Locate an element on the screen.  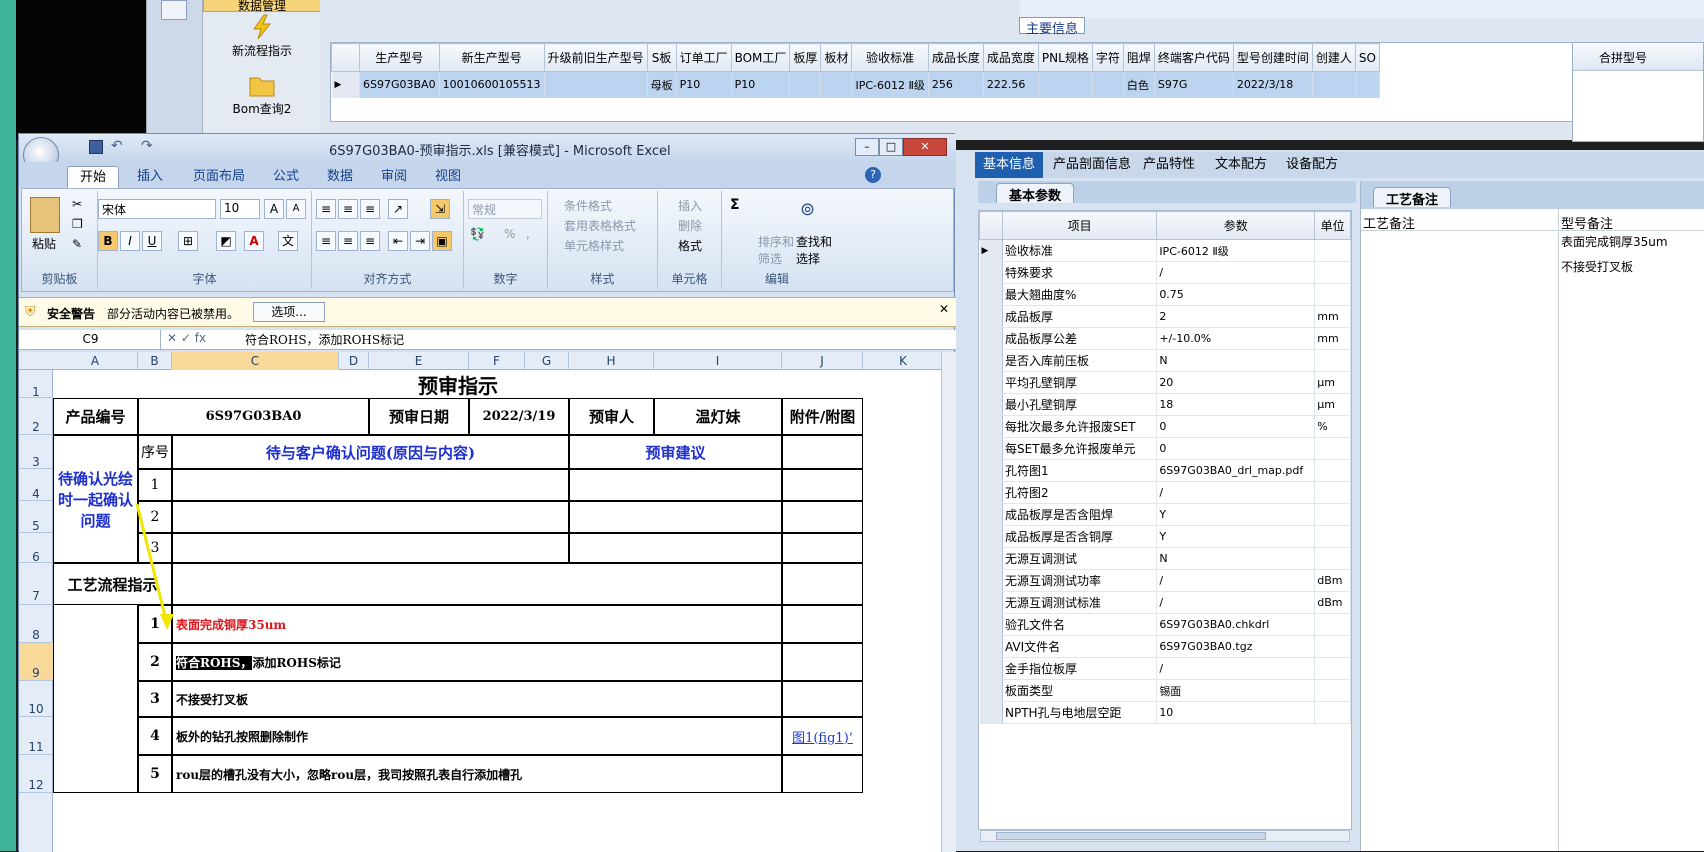
param-value: 0.75 is located at coordinates (1236, 294).